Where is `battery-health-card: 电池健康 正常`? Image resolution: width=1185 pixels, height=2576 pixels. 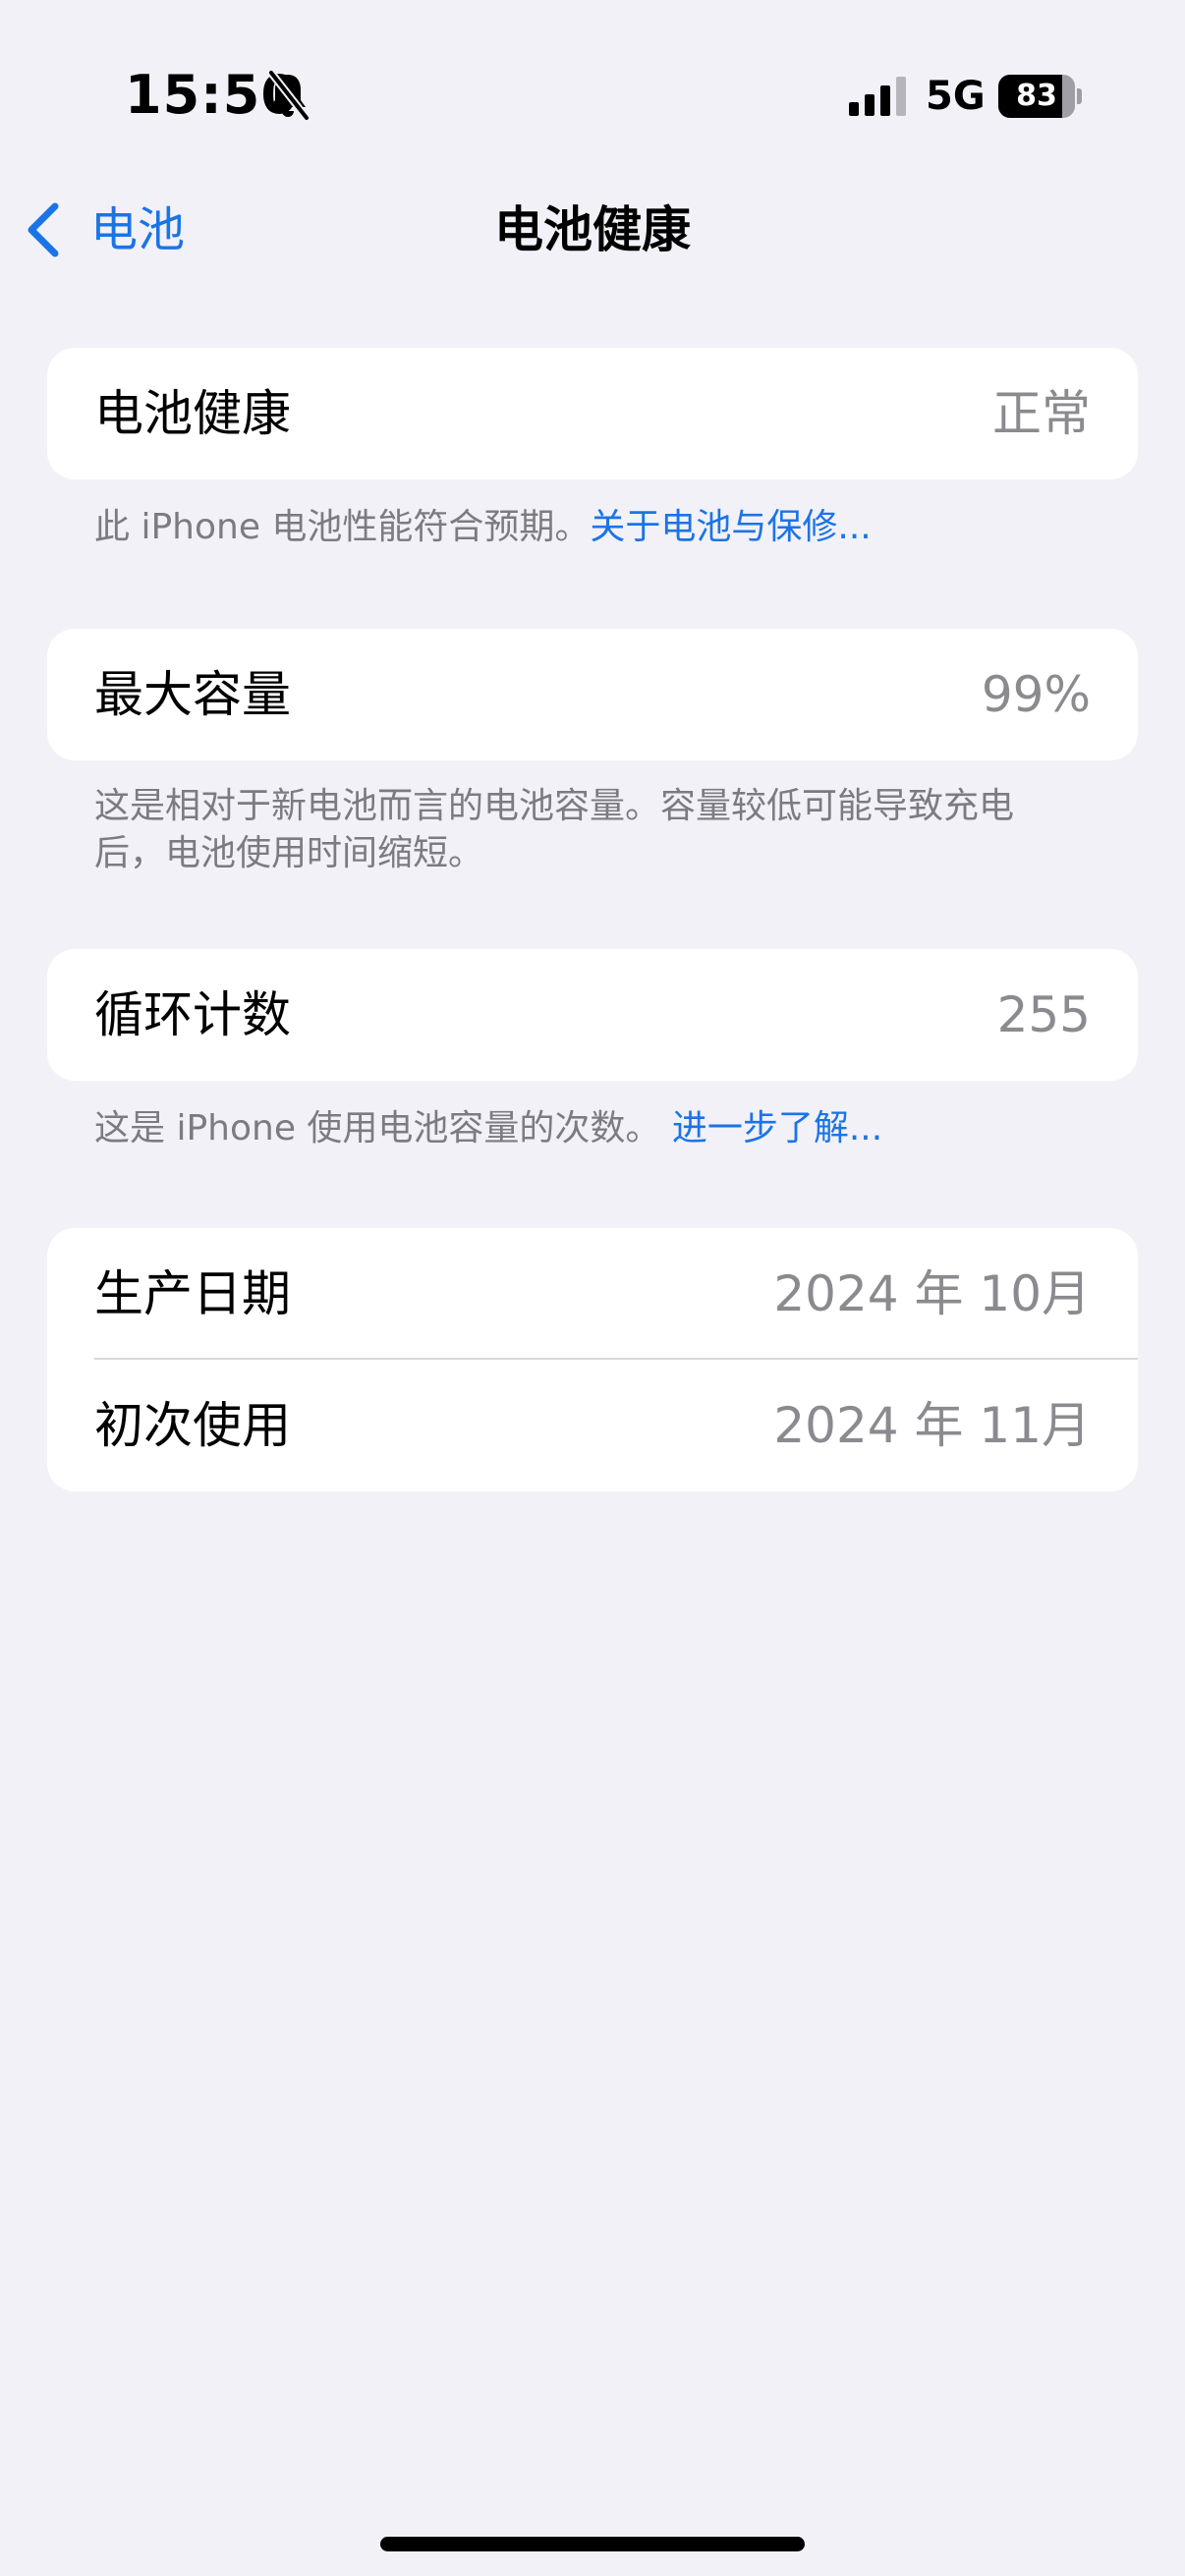
battery-health-card: 电池健康 正常 is located at coordinates (592, 413).